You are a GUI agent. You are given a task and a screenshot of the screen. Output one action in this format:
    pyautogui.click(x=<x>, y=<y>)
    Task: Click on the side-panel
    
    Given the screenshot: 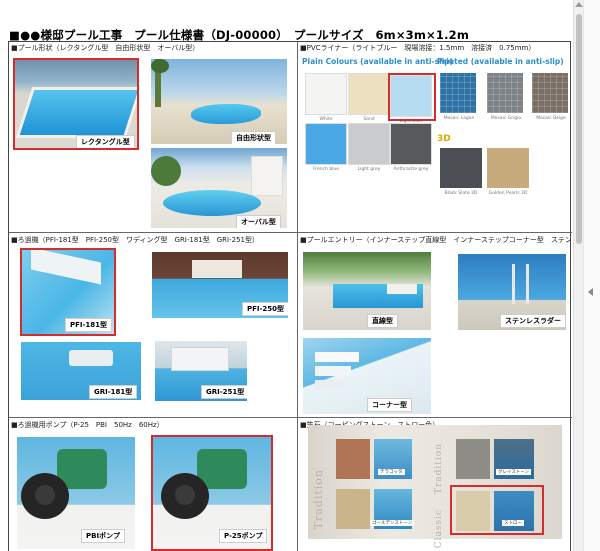 What is the action you would take?
    pyautogui.click(x=591, y=275)
    